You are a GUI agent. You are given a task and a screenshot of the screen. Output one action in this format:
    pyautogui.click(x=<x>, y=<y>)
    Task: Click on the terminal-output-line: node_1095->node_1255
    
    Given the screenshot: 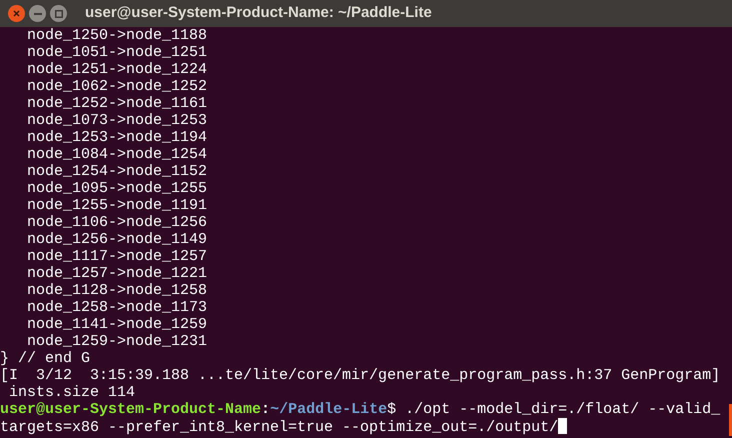 What is the action you would take?
    pyautogui.click(x=117, y=188)
    